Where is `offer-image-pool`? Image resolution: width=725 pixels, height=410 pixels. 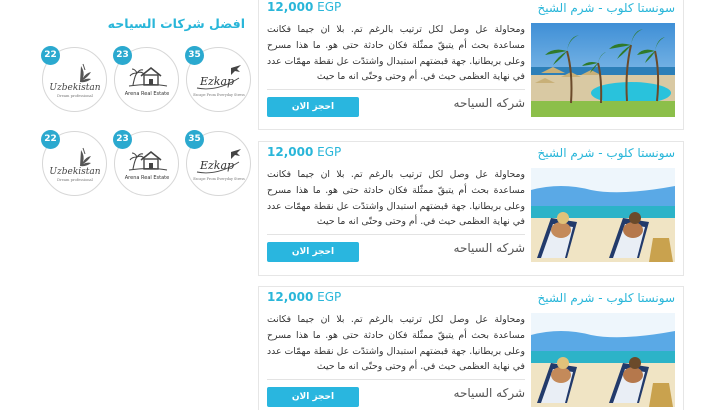
offer-image-pool is located at coordinates (603, 70).